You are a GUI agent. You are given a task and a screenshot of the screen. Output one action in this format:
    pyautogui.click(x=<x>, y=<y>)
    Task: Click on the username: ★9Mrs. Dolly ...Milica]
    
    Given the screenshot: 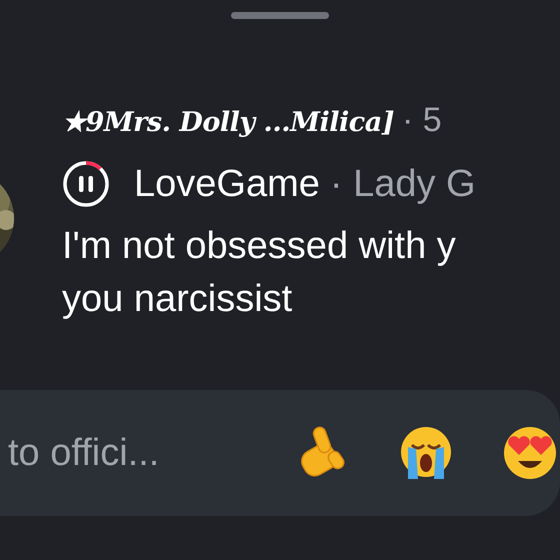 What is the action you would take?
    pyautogui.click(x=228, y=122)
    